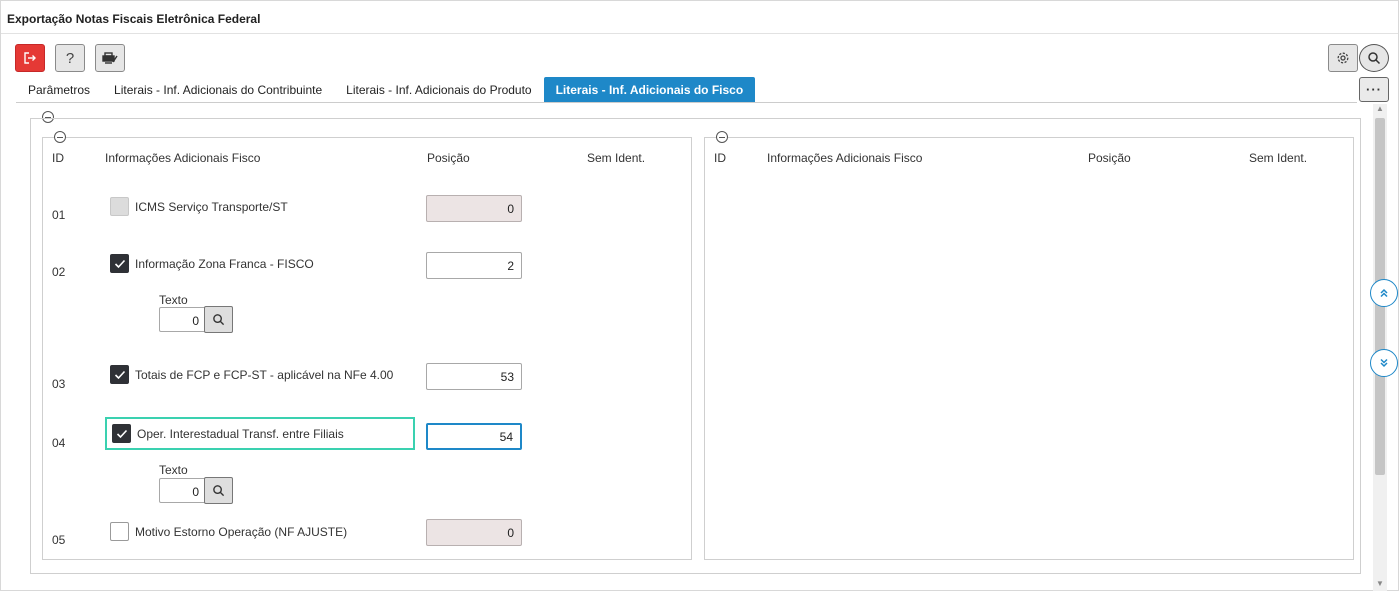 This screenshot has width=1399, height=591. What do you see at coordinates (474, 436) in the screenshot?
I see `row-04-posicao-input: 54` at bounding box center [474, 436].